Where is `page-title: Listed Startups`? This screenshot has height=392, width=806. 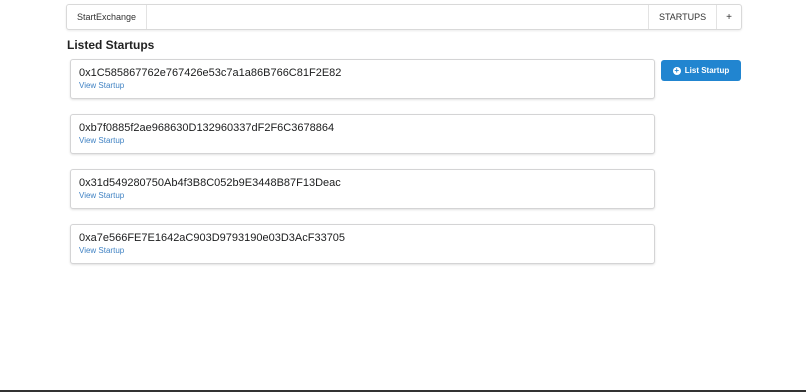 page-title: Listed Startups is located at coordinates (111, 45).